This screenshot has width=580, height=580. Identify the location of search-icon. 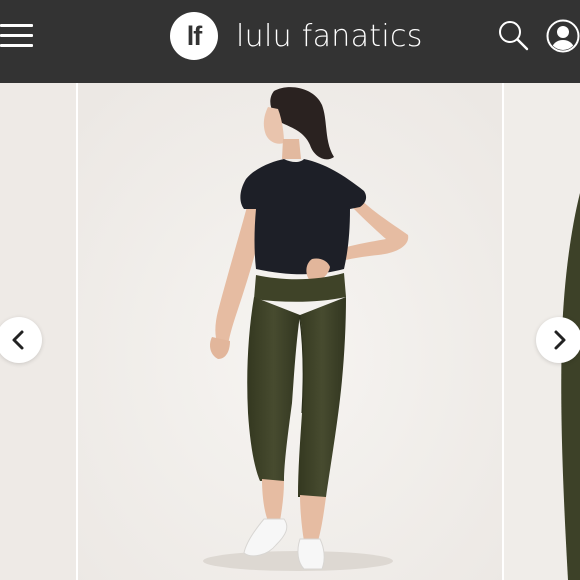
(514, 36).